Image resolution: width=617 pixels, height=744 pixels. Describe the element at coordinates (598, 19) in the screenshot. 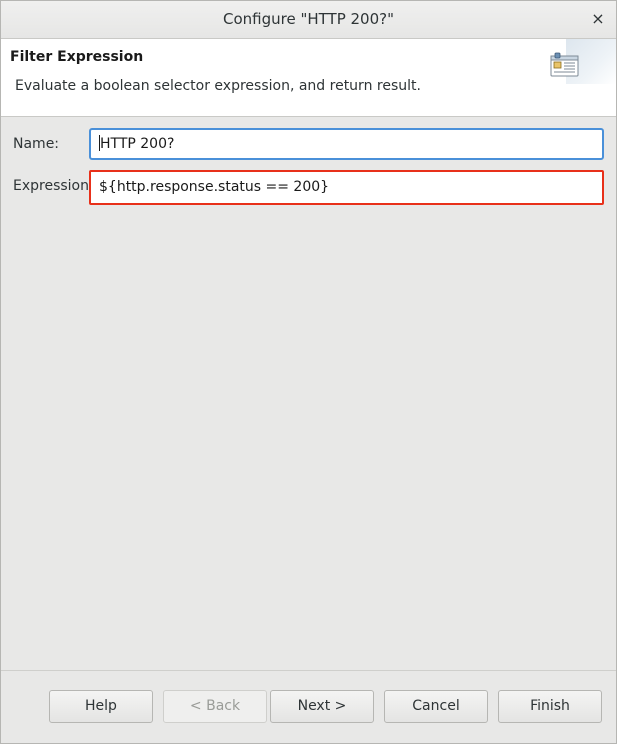

I see `close-icon: ×` at that location.